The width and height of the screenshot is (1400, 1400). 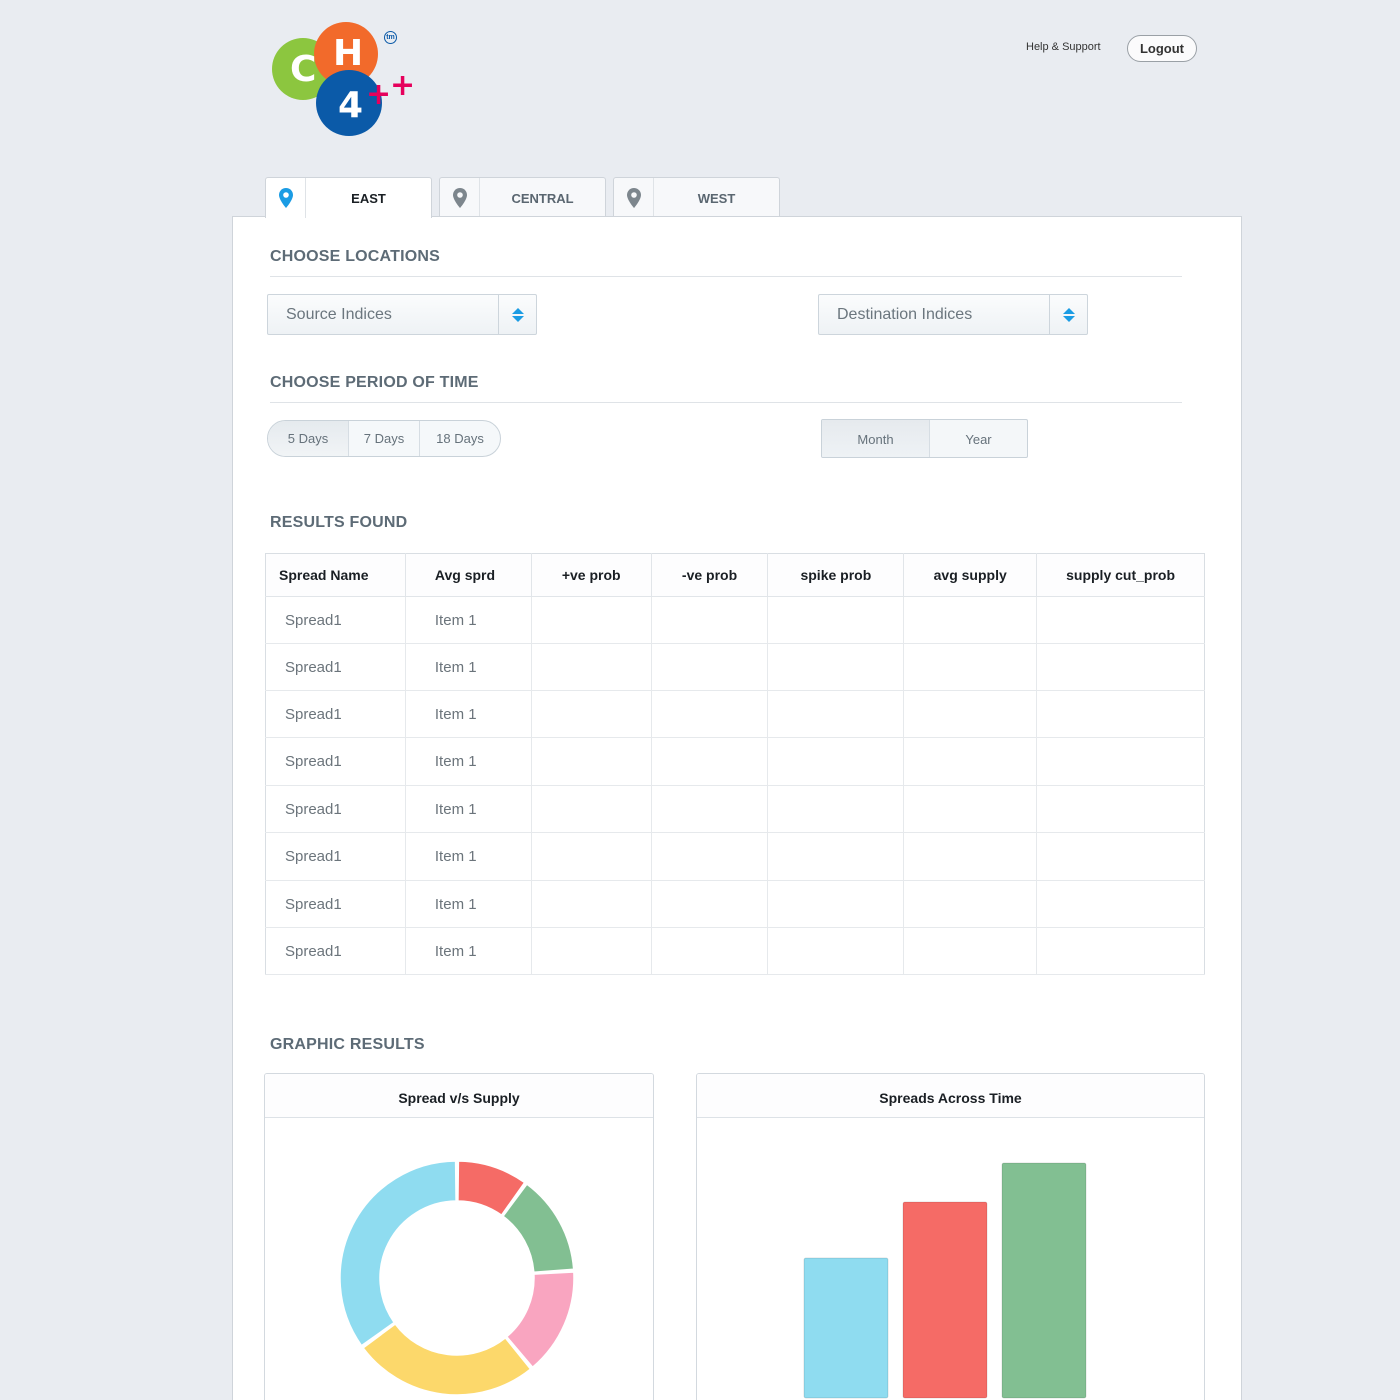 I want to click on select-arrows-icon, so click(x=1068, y=314).